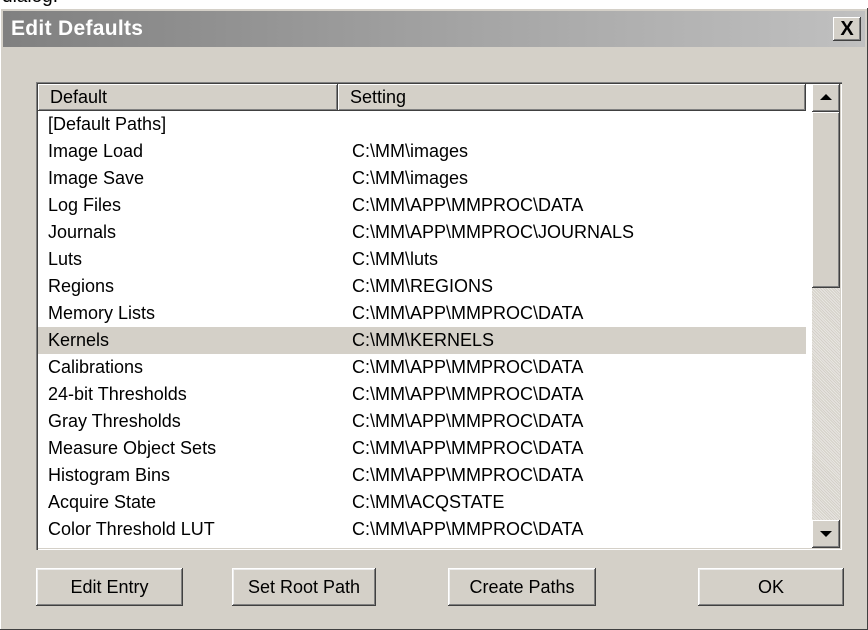 The width and height of the screenshot is (868, 630). I want to click on arrow-up-icon, so click(826, 97).